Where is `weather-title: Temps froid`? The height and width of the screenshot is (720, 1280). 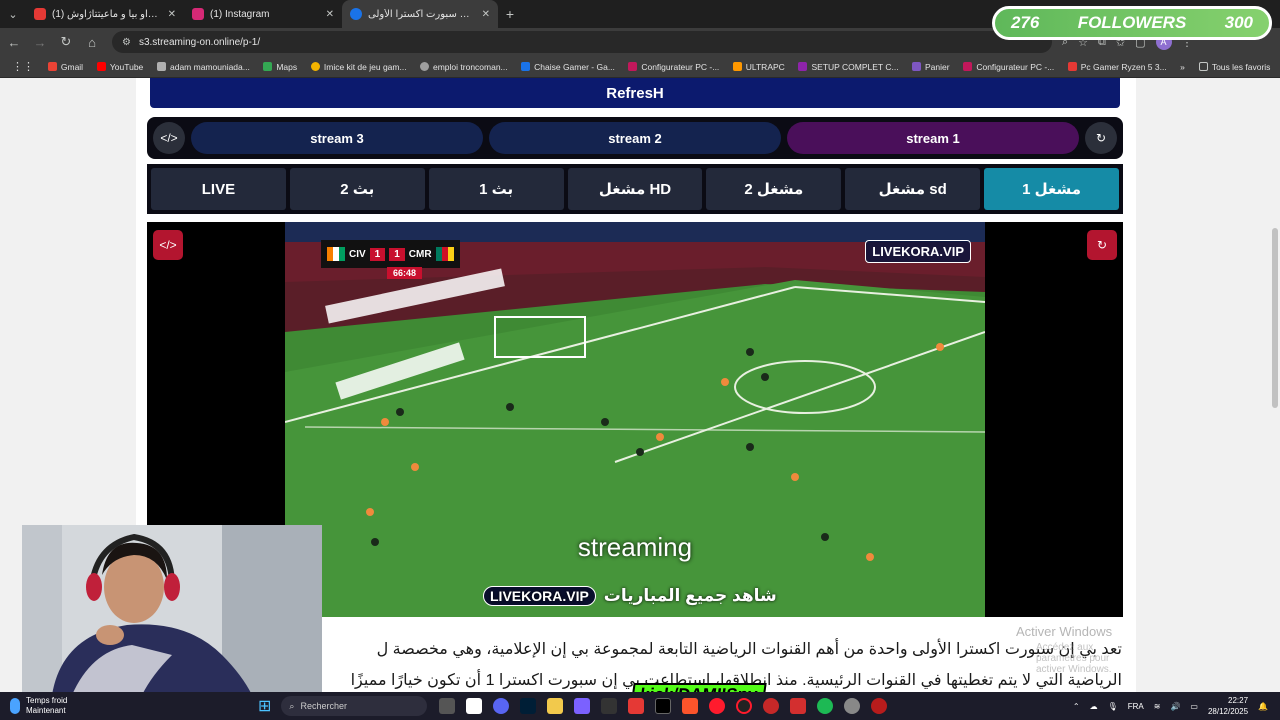 weather-title: Temps froid is located at coordinates (47, 700).